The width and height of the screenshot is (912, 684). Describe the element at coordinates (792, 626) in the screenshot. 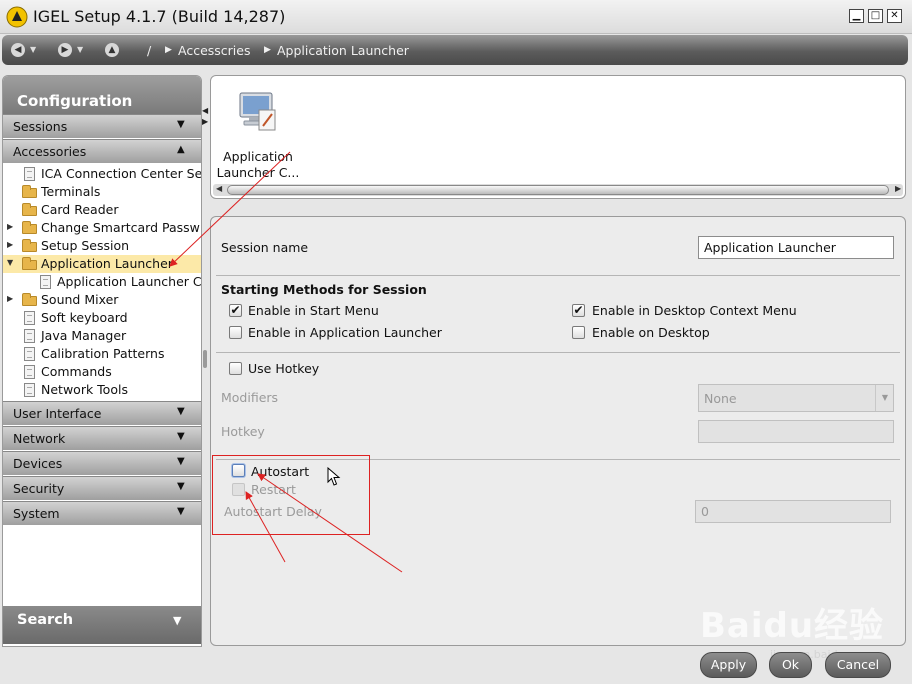

I see `baidu-watermark-logo: Baidu经验` at that location.